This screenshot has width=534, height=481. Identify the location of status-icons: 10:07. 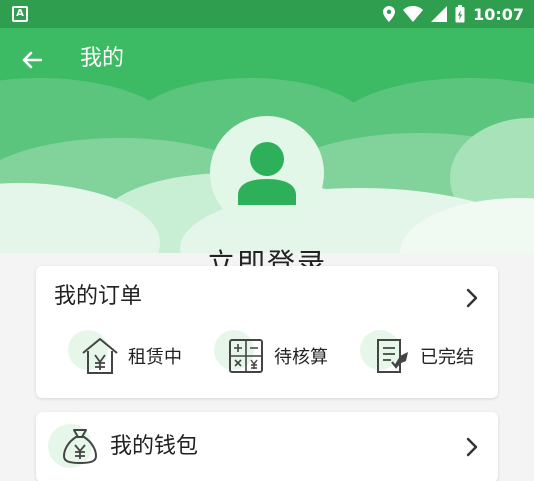
(453, 14).